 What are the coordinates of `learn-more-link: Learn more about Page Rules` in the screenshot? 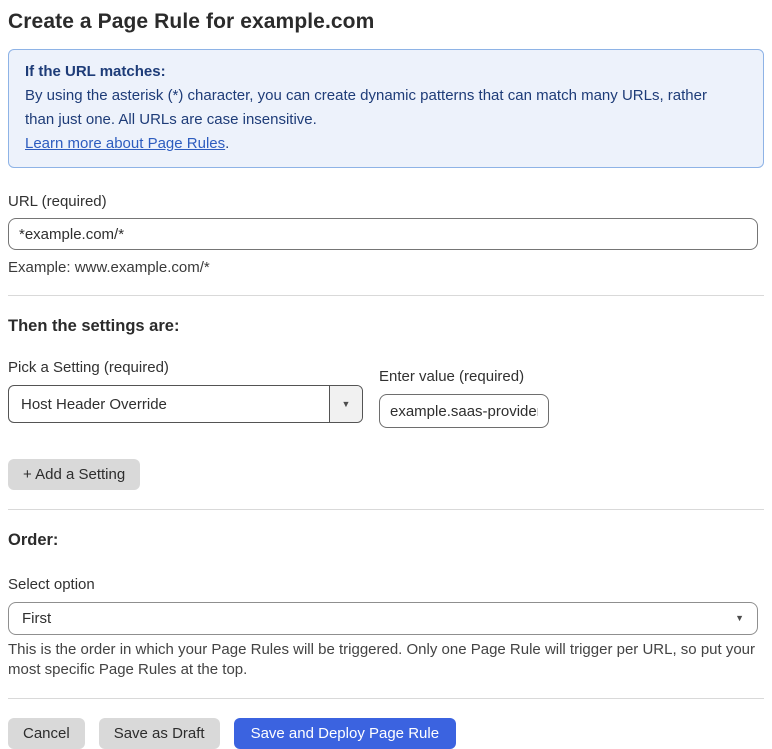 It's located at (125, 143).